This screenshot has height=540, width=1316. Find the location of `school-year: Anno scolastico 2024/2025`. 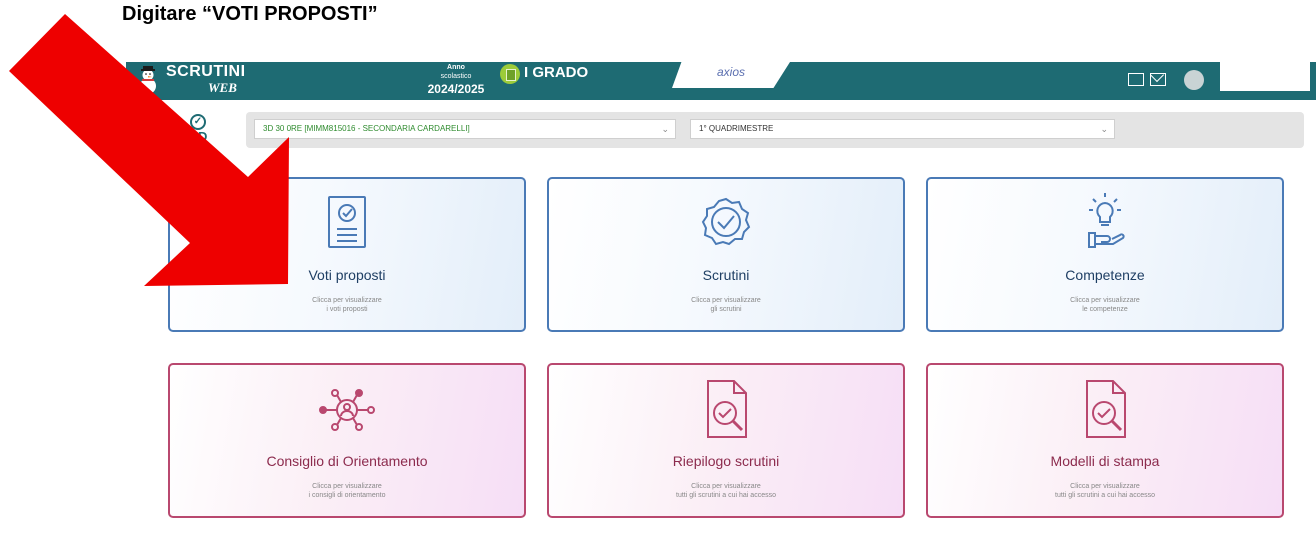

school-year: Anno scolastico 2024/2025 is located at coordinates (456, 79).